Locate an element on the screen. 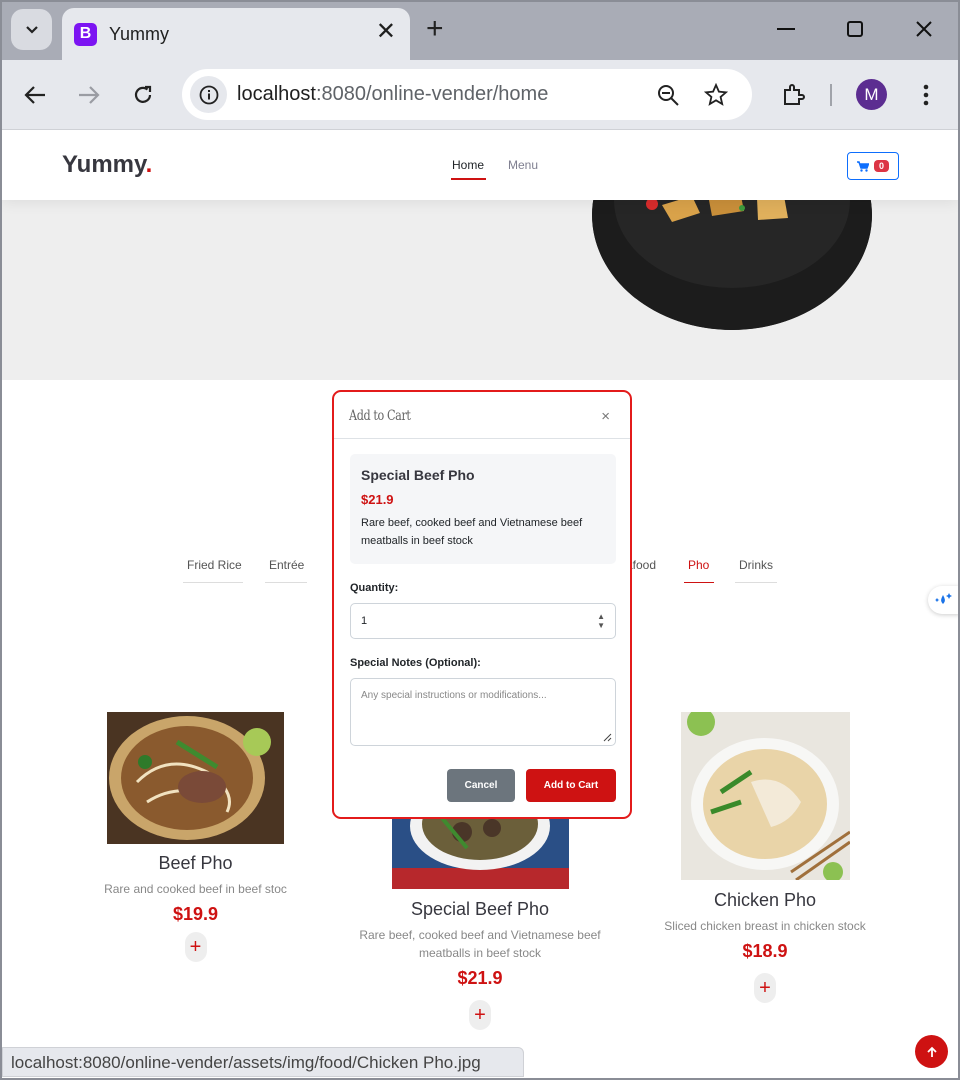 This screenshot has height=1080, width=960. quantity-value: 1 is located at coordinates (364, 621).